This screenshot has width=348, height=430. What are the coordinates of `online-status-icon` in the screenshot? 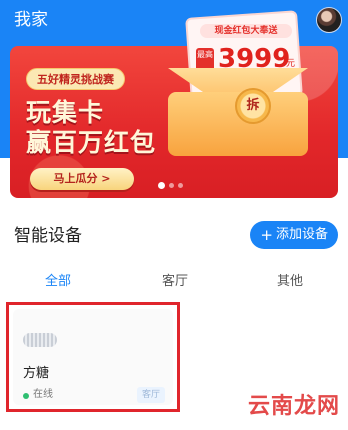 It's located at (26, 396).